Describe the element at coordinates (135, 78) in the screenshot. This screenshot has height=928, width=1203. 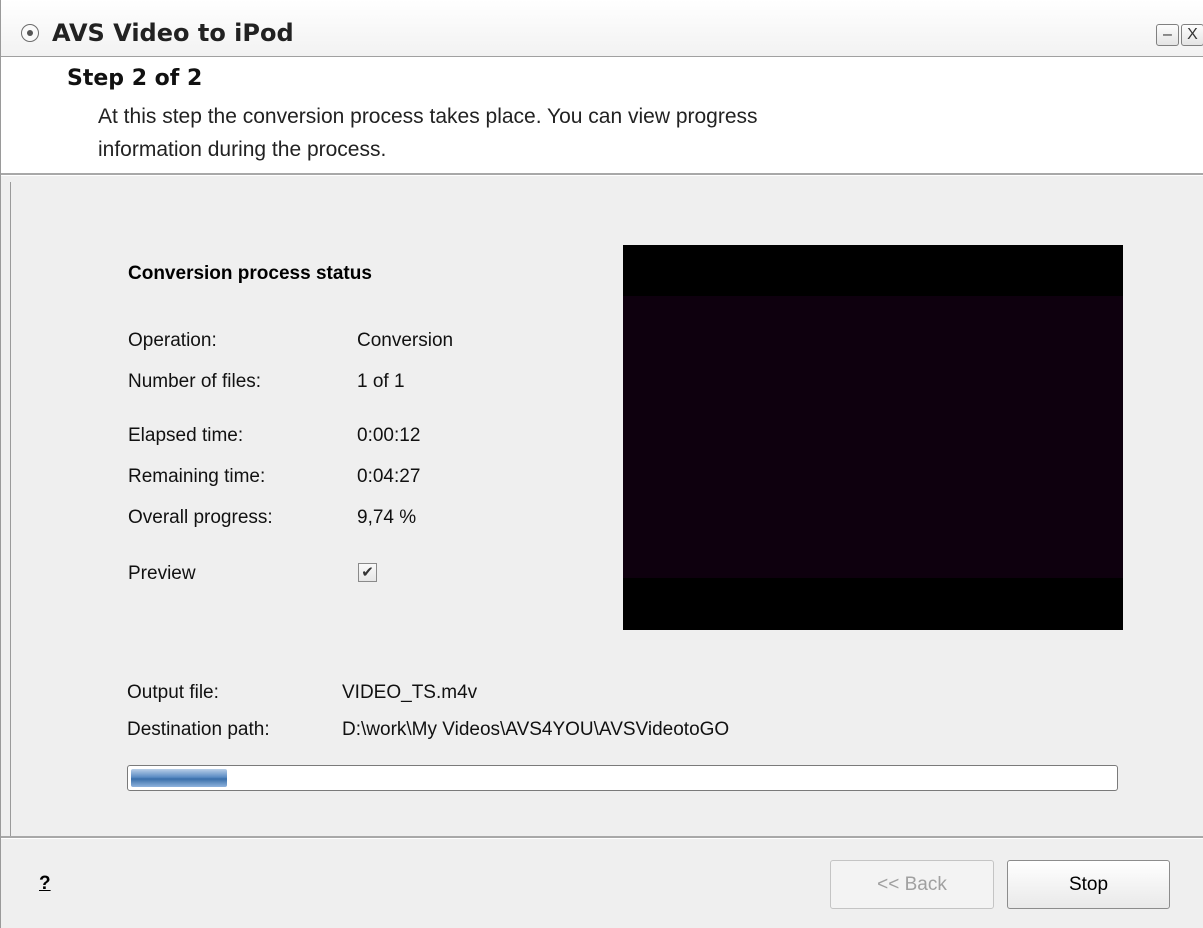
I see `step-title: Step 2 of 2` at that location.